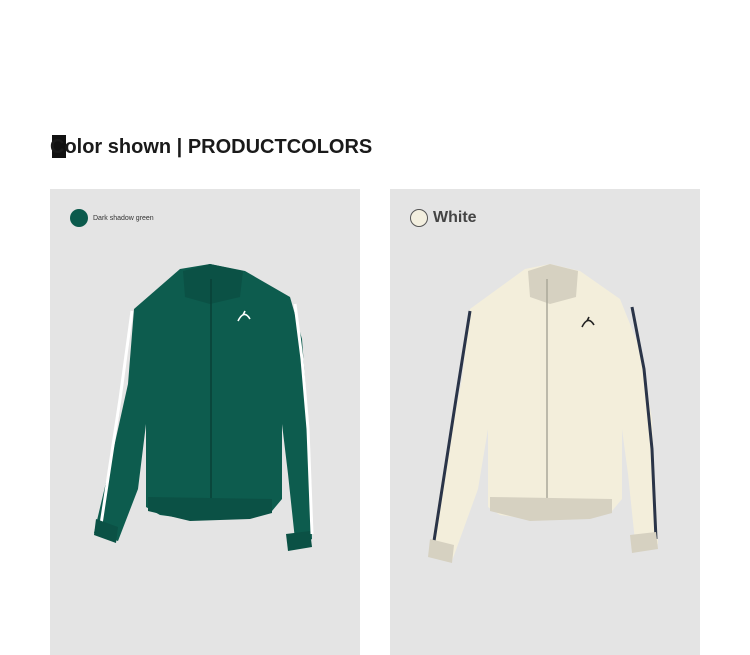 The height and width of the screenshot is (655, 750). Describe the element at coordinates (123, 218) in the screenshot. I see `color-name-label: Dark shadow green` at that location.